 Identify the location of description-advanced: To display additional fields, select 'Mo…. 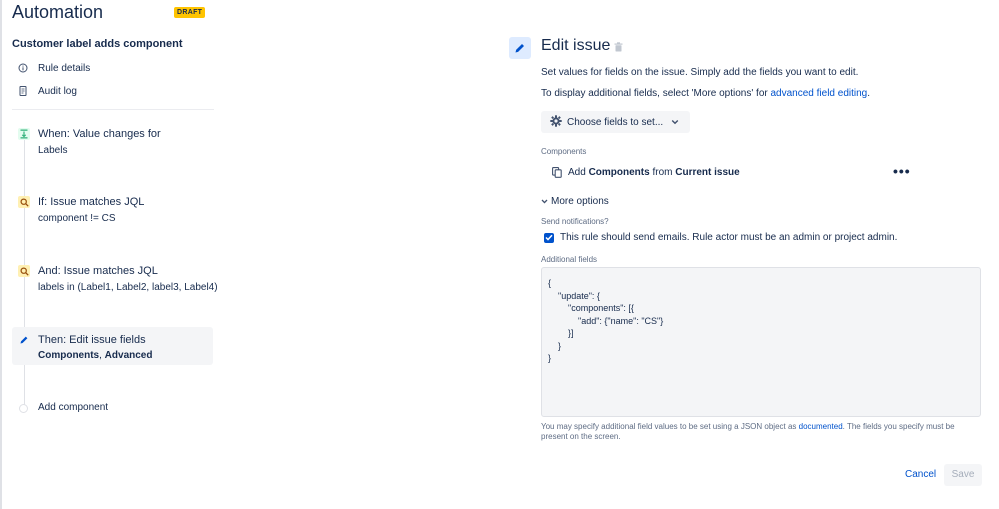
(705, 93).